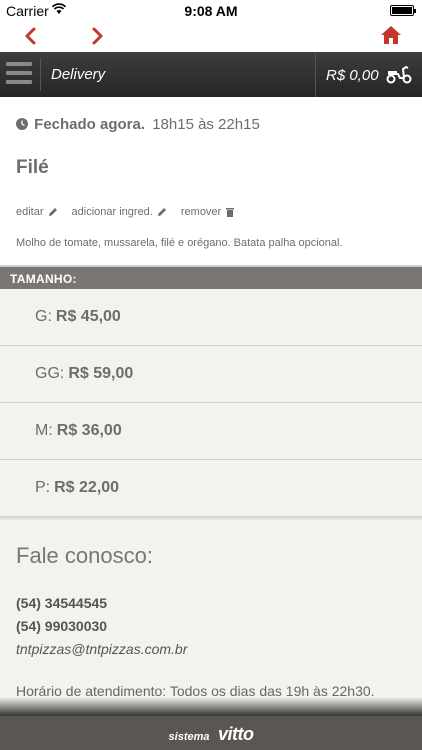  Describe the element at coordinates (112, 212) in the screenshot. I see `add-ingredient-label: adicionar ingred.` at that location.